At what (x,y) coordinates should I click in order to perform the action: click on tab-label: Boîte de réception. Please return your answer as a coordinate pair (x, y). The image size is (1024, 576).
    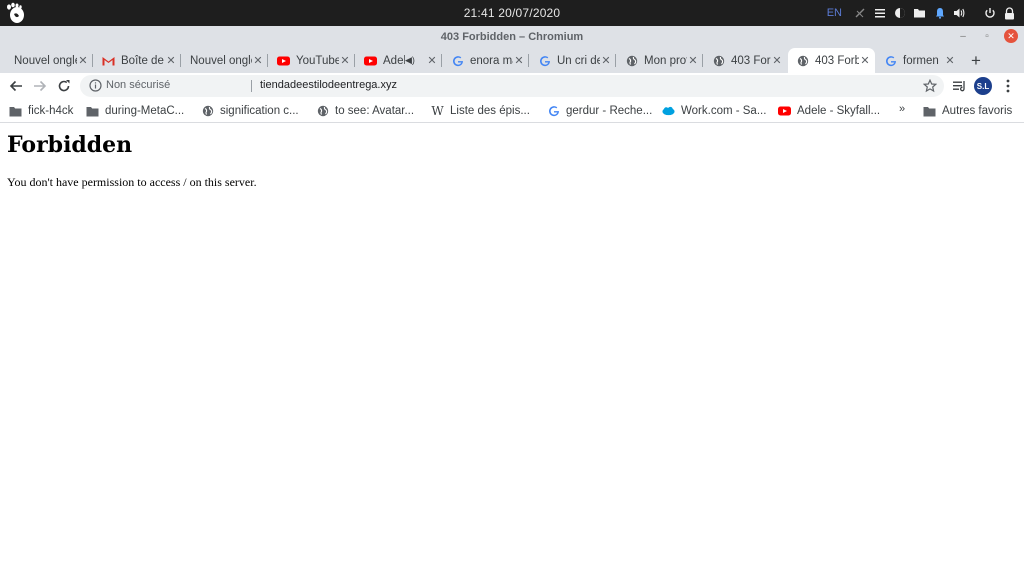
    Looking at the image, I should click on (143, 60).